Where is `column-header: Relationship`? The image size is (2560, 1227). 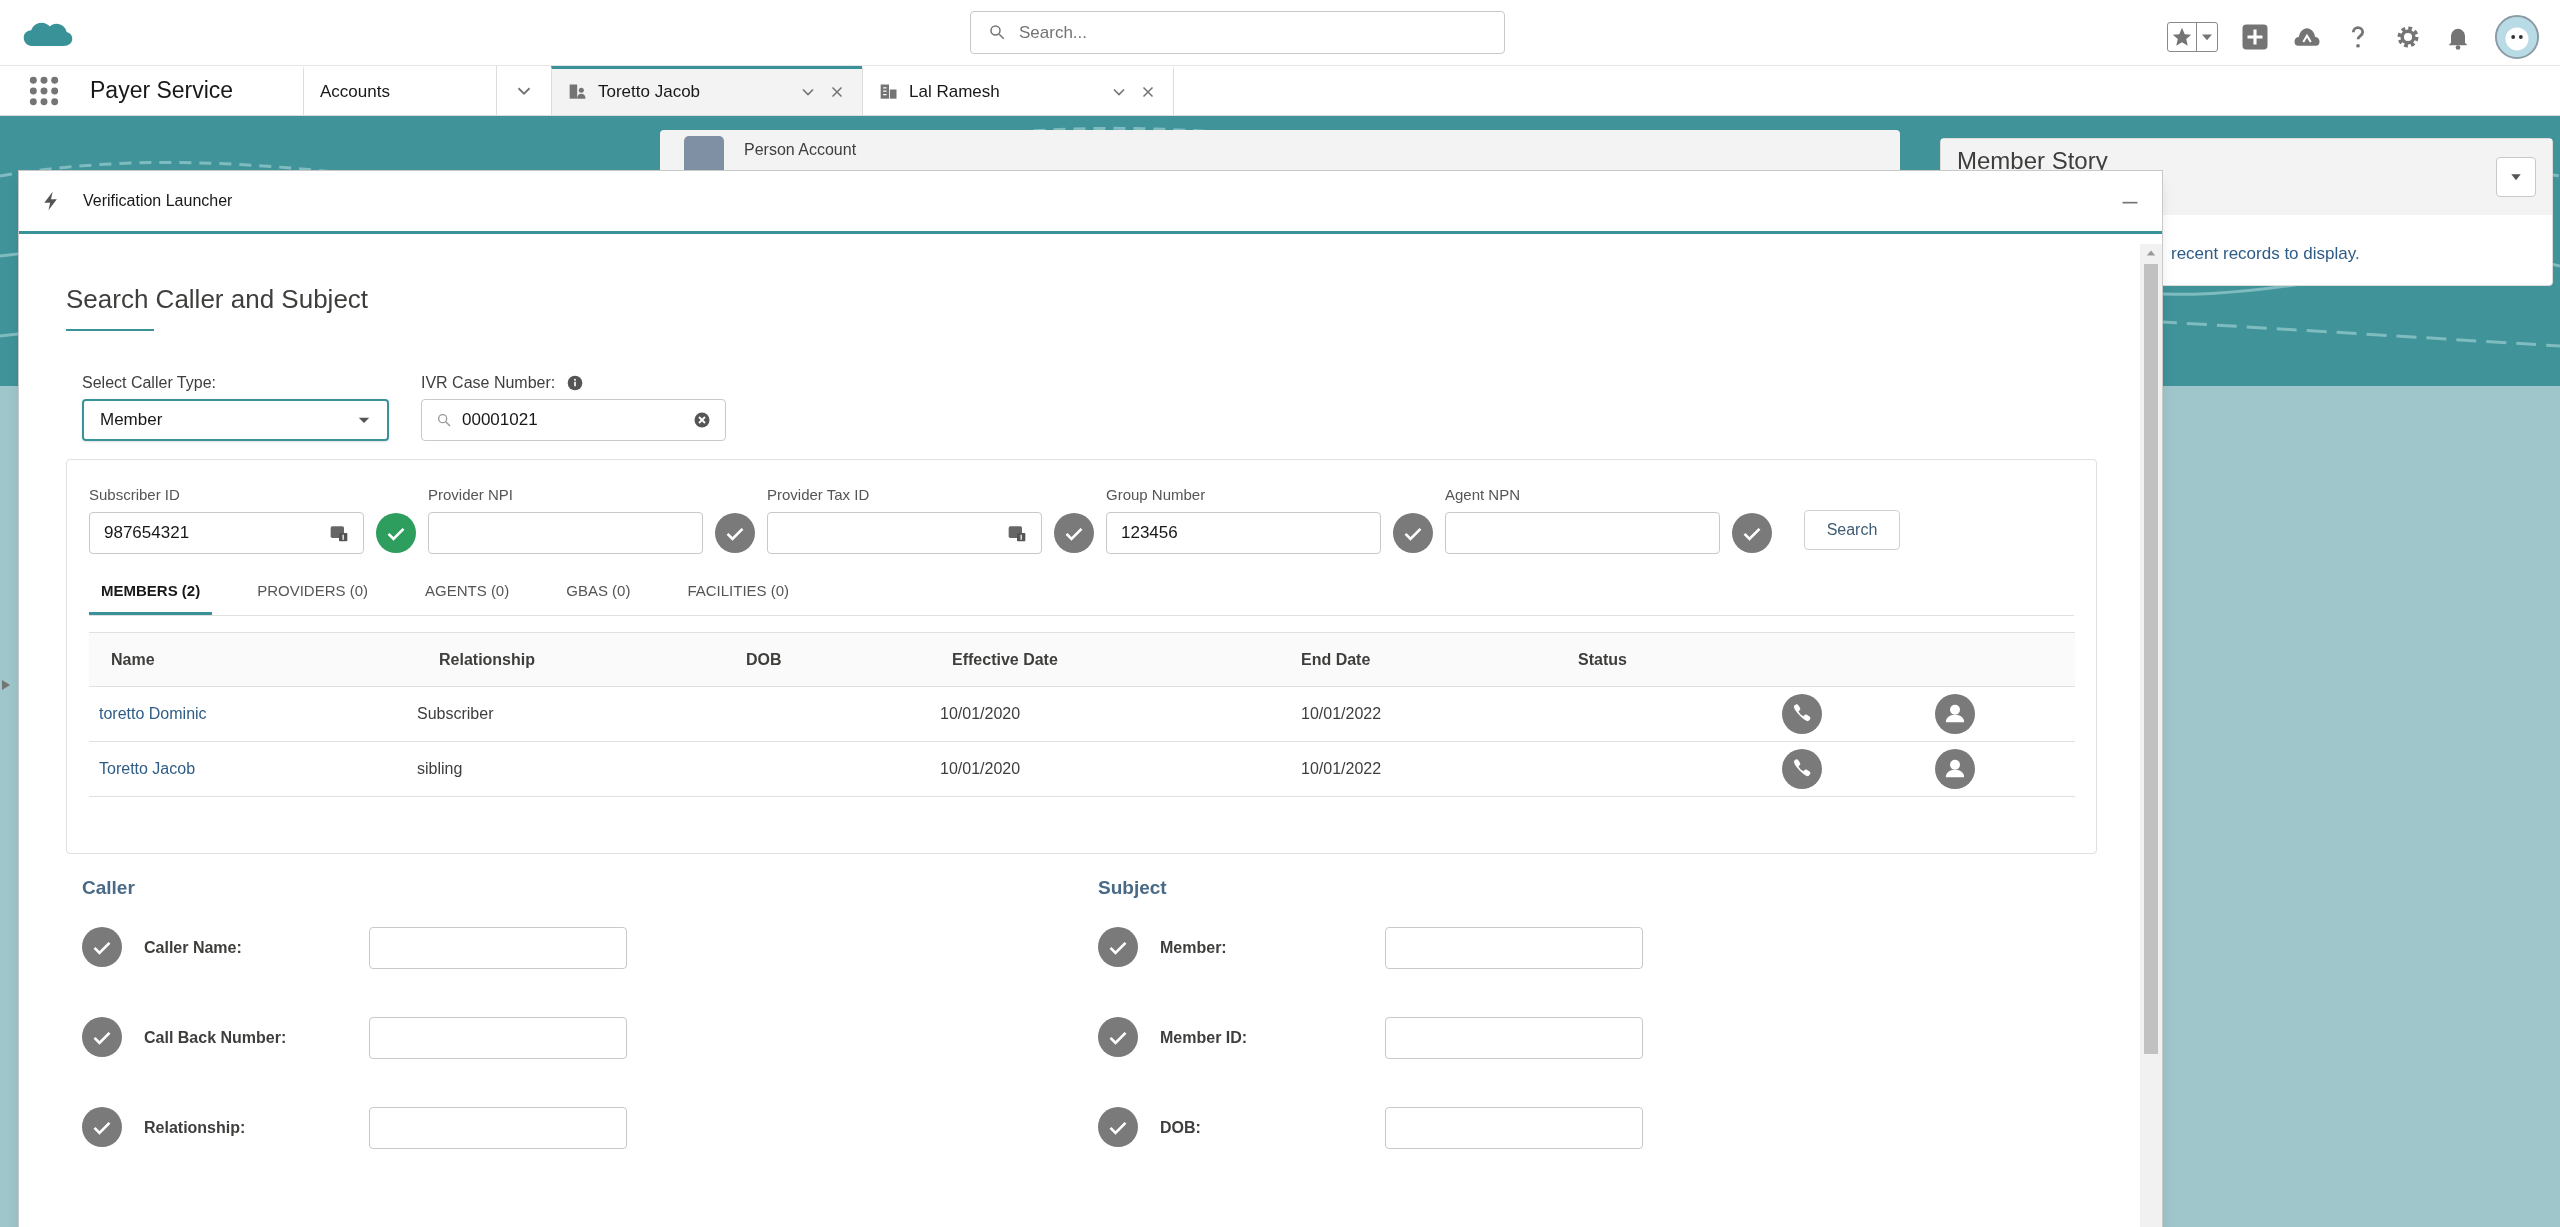
column-header: Relationship is located at coordinates (487, 659).